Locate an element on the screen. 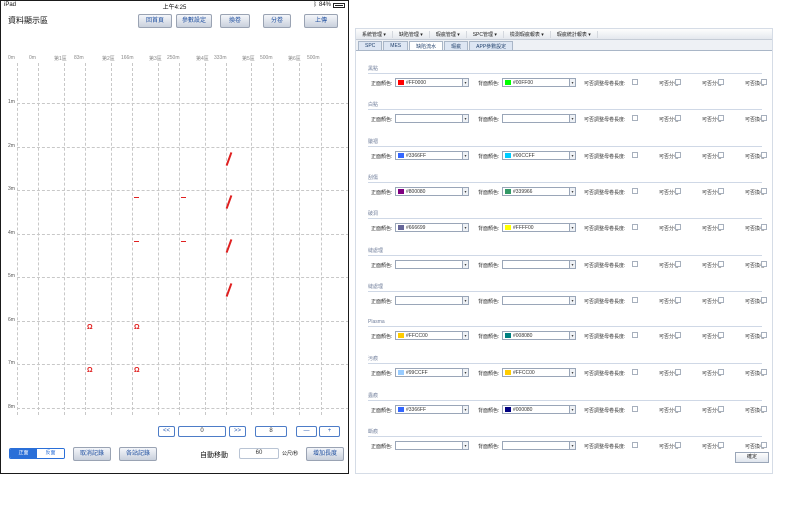  menu-flaw: 瑕疵管理 ▾ is located at coordinates (448, 34).